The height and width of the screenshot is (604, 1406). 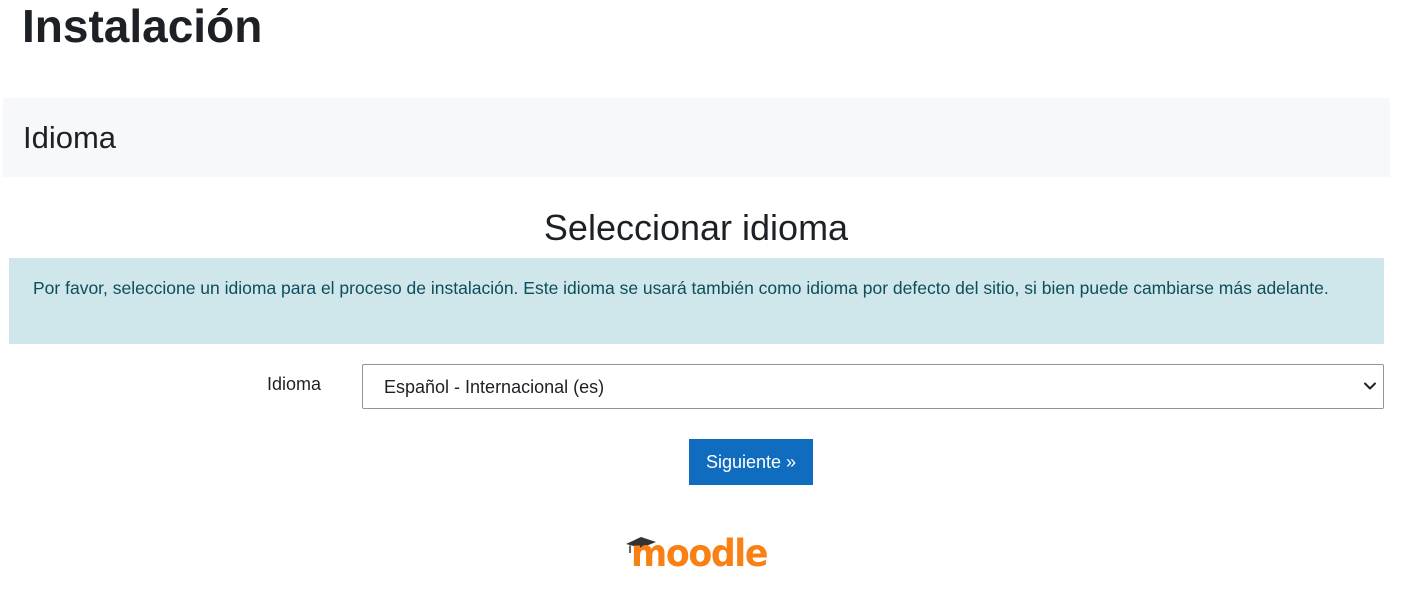 I want to click on page-title: Instalación, so click(x=142, y=26).